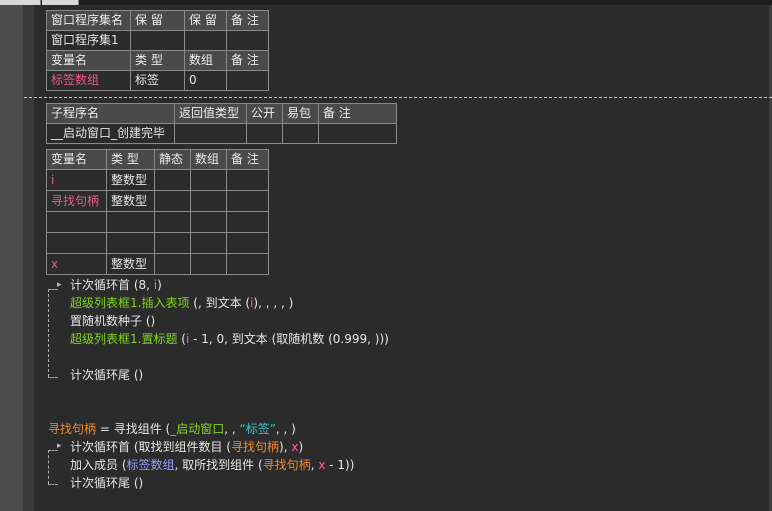 The height and width of the screenshot is (511, 772). What do you see at coordinates (157, 60) in the screenshot?
I see `assembly-var-header-type: 类 型` at bounding box center [157, 60].